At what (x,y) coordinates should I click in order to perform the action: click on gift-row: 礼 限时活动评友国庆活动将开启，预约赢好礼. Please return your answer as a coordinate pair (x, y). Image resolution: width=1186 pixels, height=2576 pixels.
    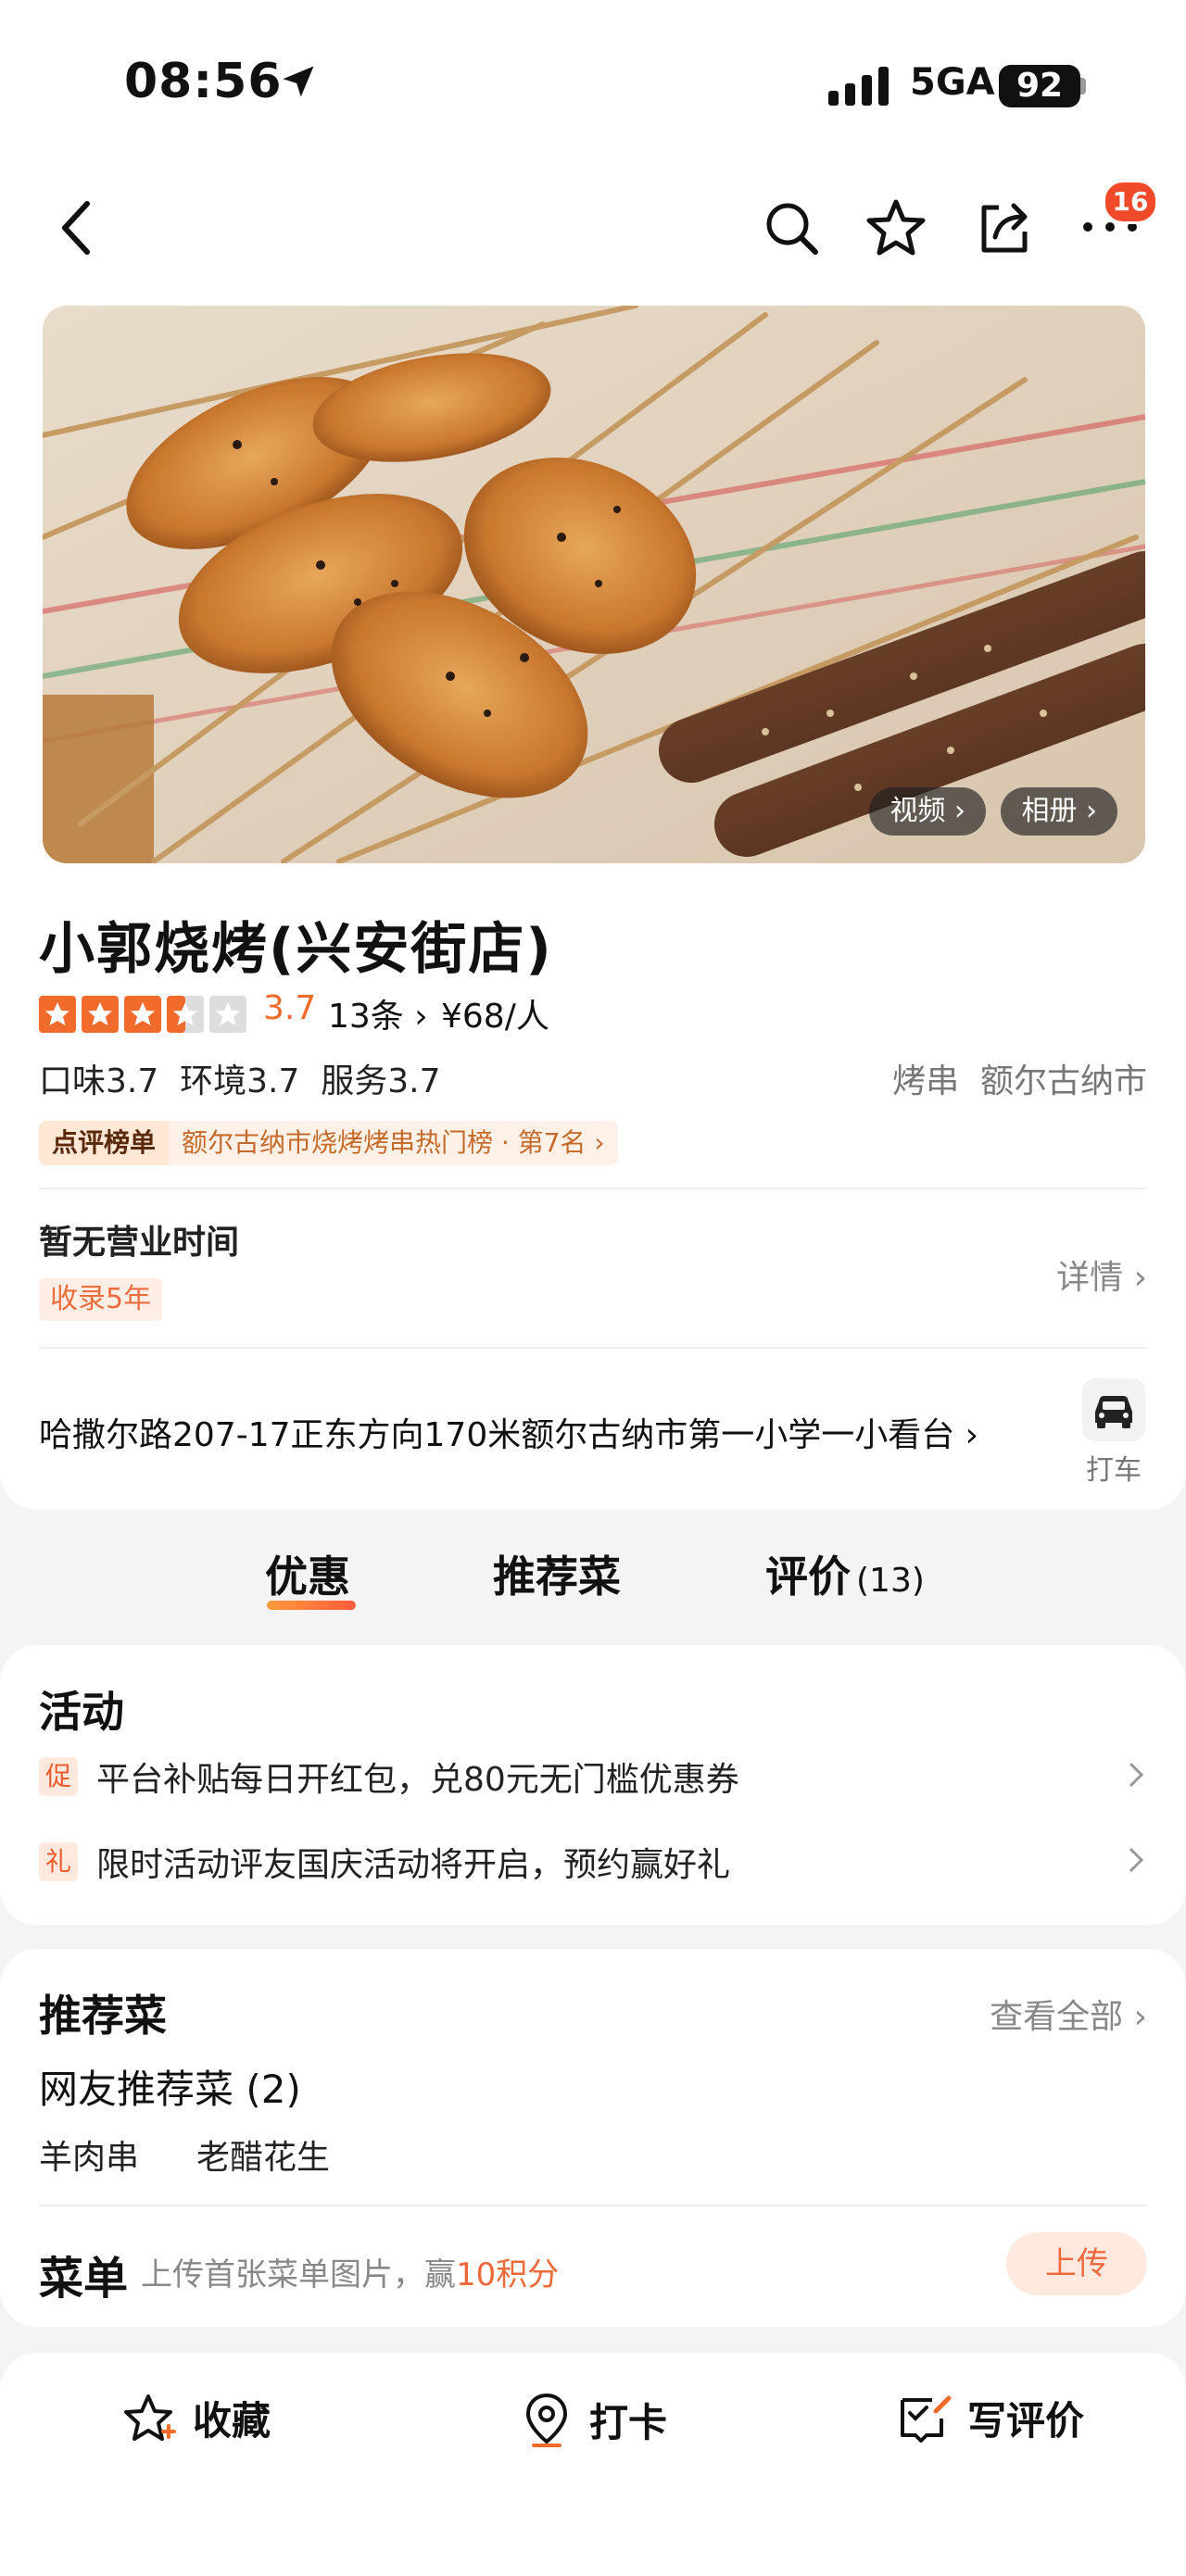
    Looking at the image, I should click on (593, 1862).